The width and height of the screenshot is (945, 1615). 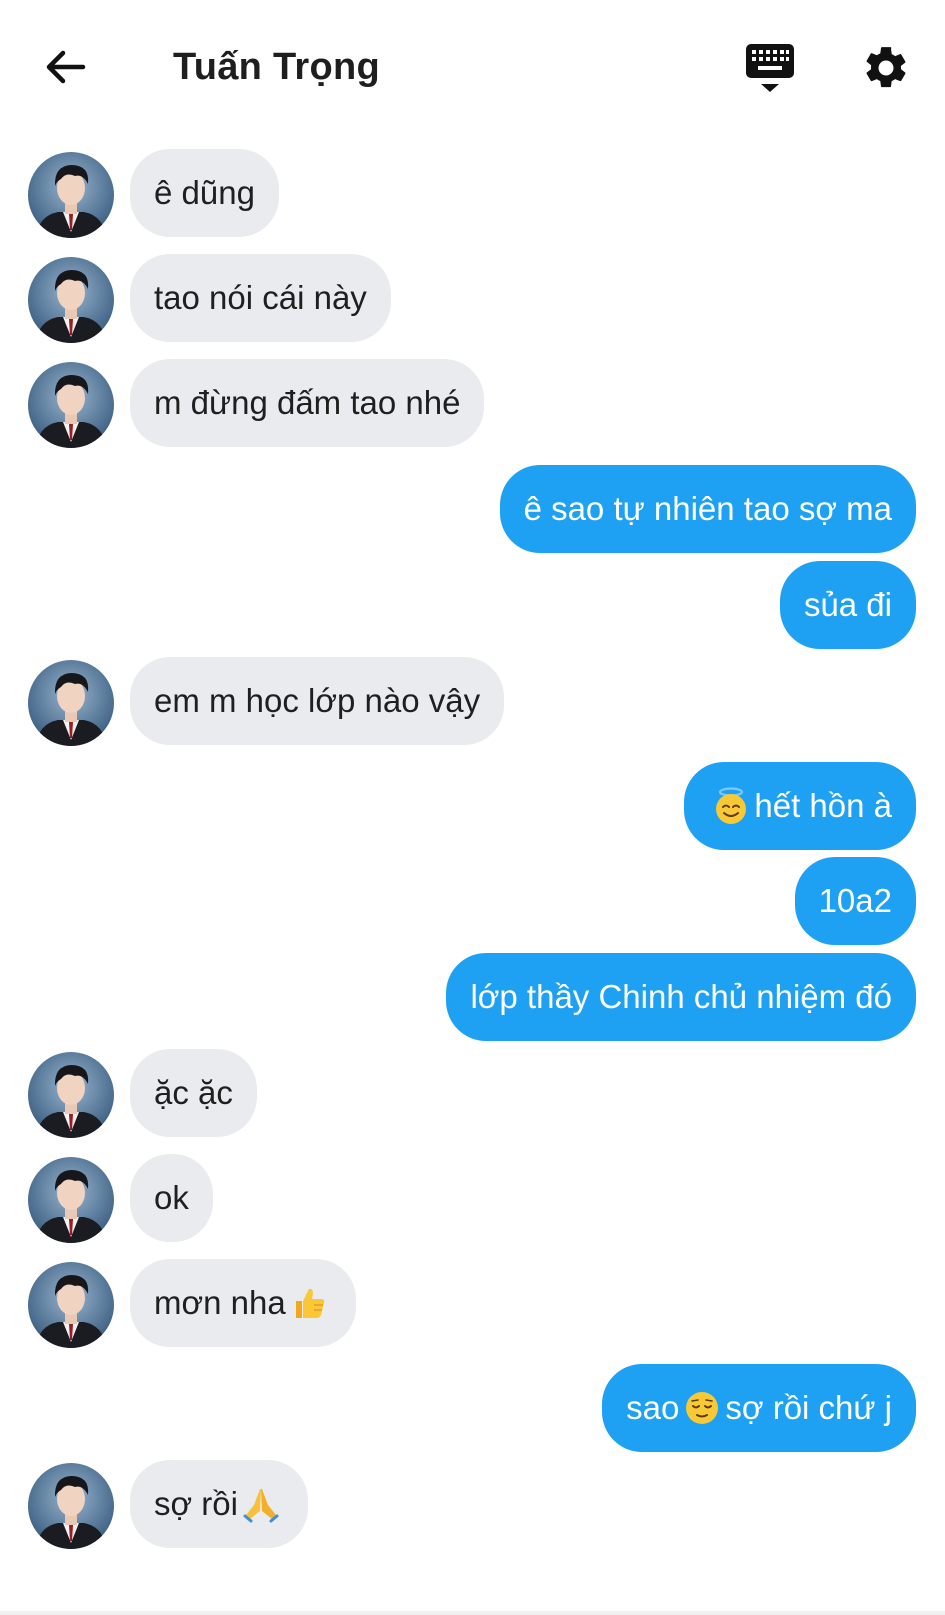 I want to click on incoming-message: mơn nha, so click(x=243, y=1303).